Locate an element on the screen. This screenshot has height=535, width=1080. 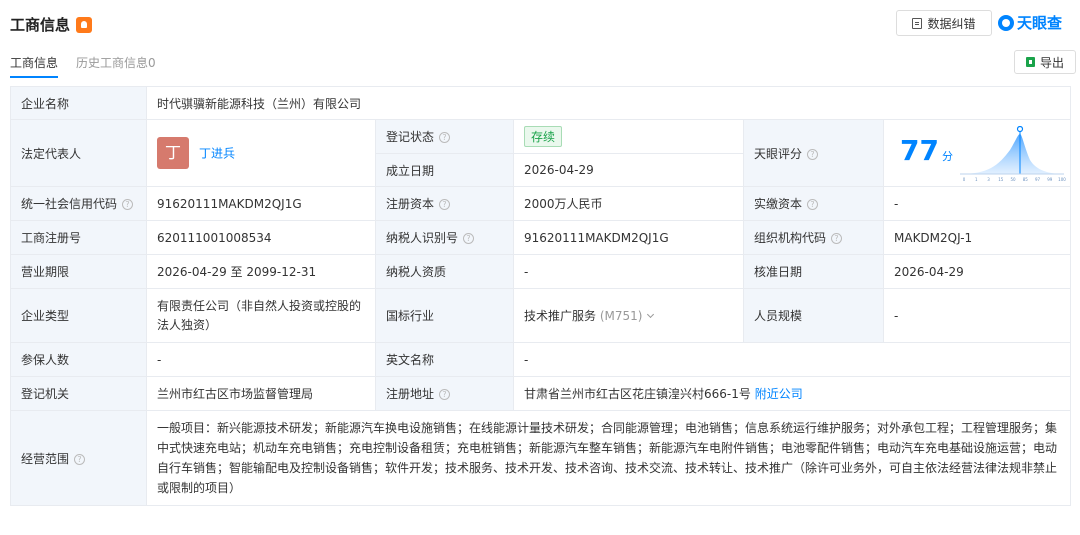
business-scope-label-cell: 经营范围 is located at coordinates (78, 458).